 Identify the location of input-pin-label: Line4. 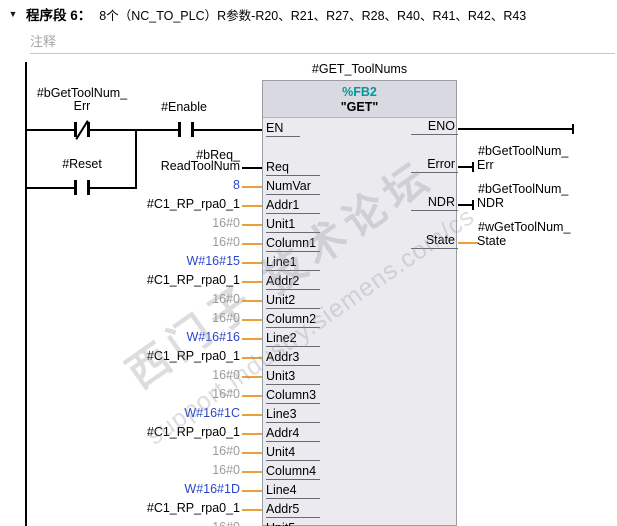
(293, 491).